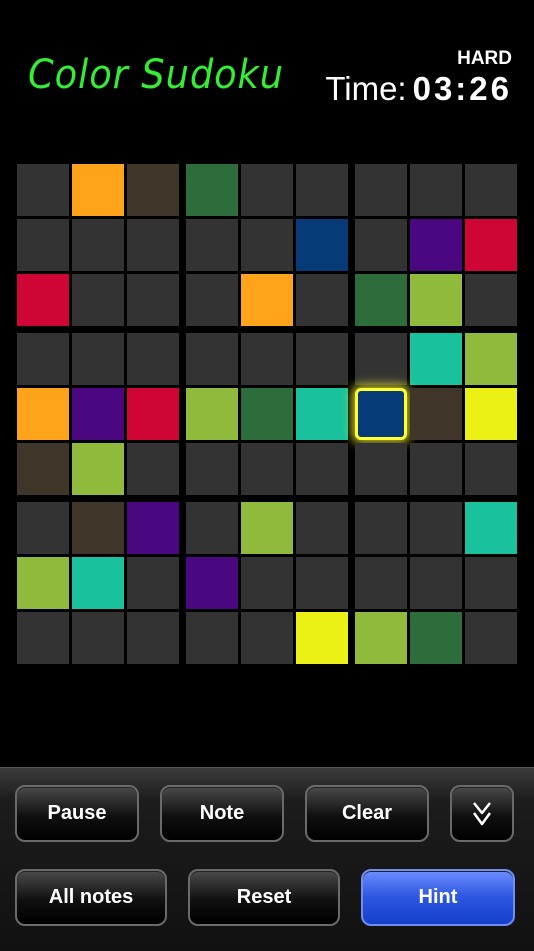 Image resolution: width=534 pixels, height=951 pixels. What do you see at coordinates (156, 75) in the screenshot?
I see `app-title: Color Sudoku` at bounding box center [156, 75].